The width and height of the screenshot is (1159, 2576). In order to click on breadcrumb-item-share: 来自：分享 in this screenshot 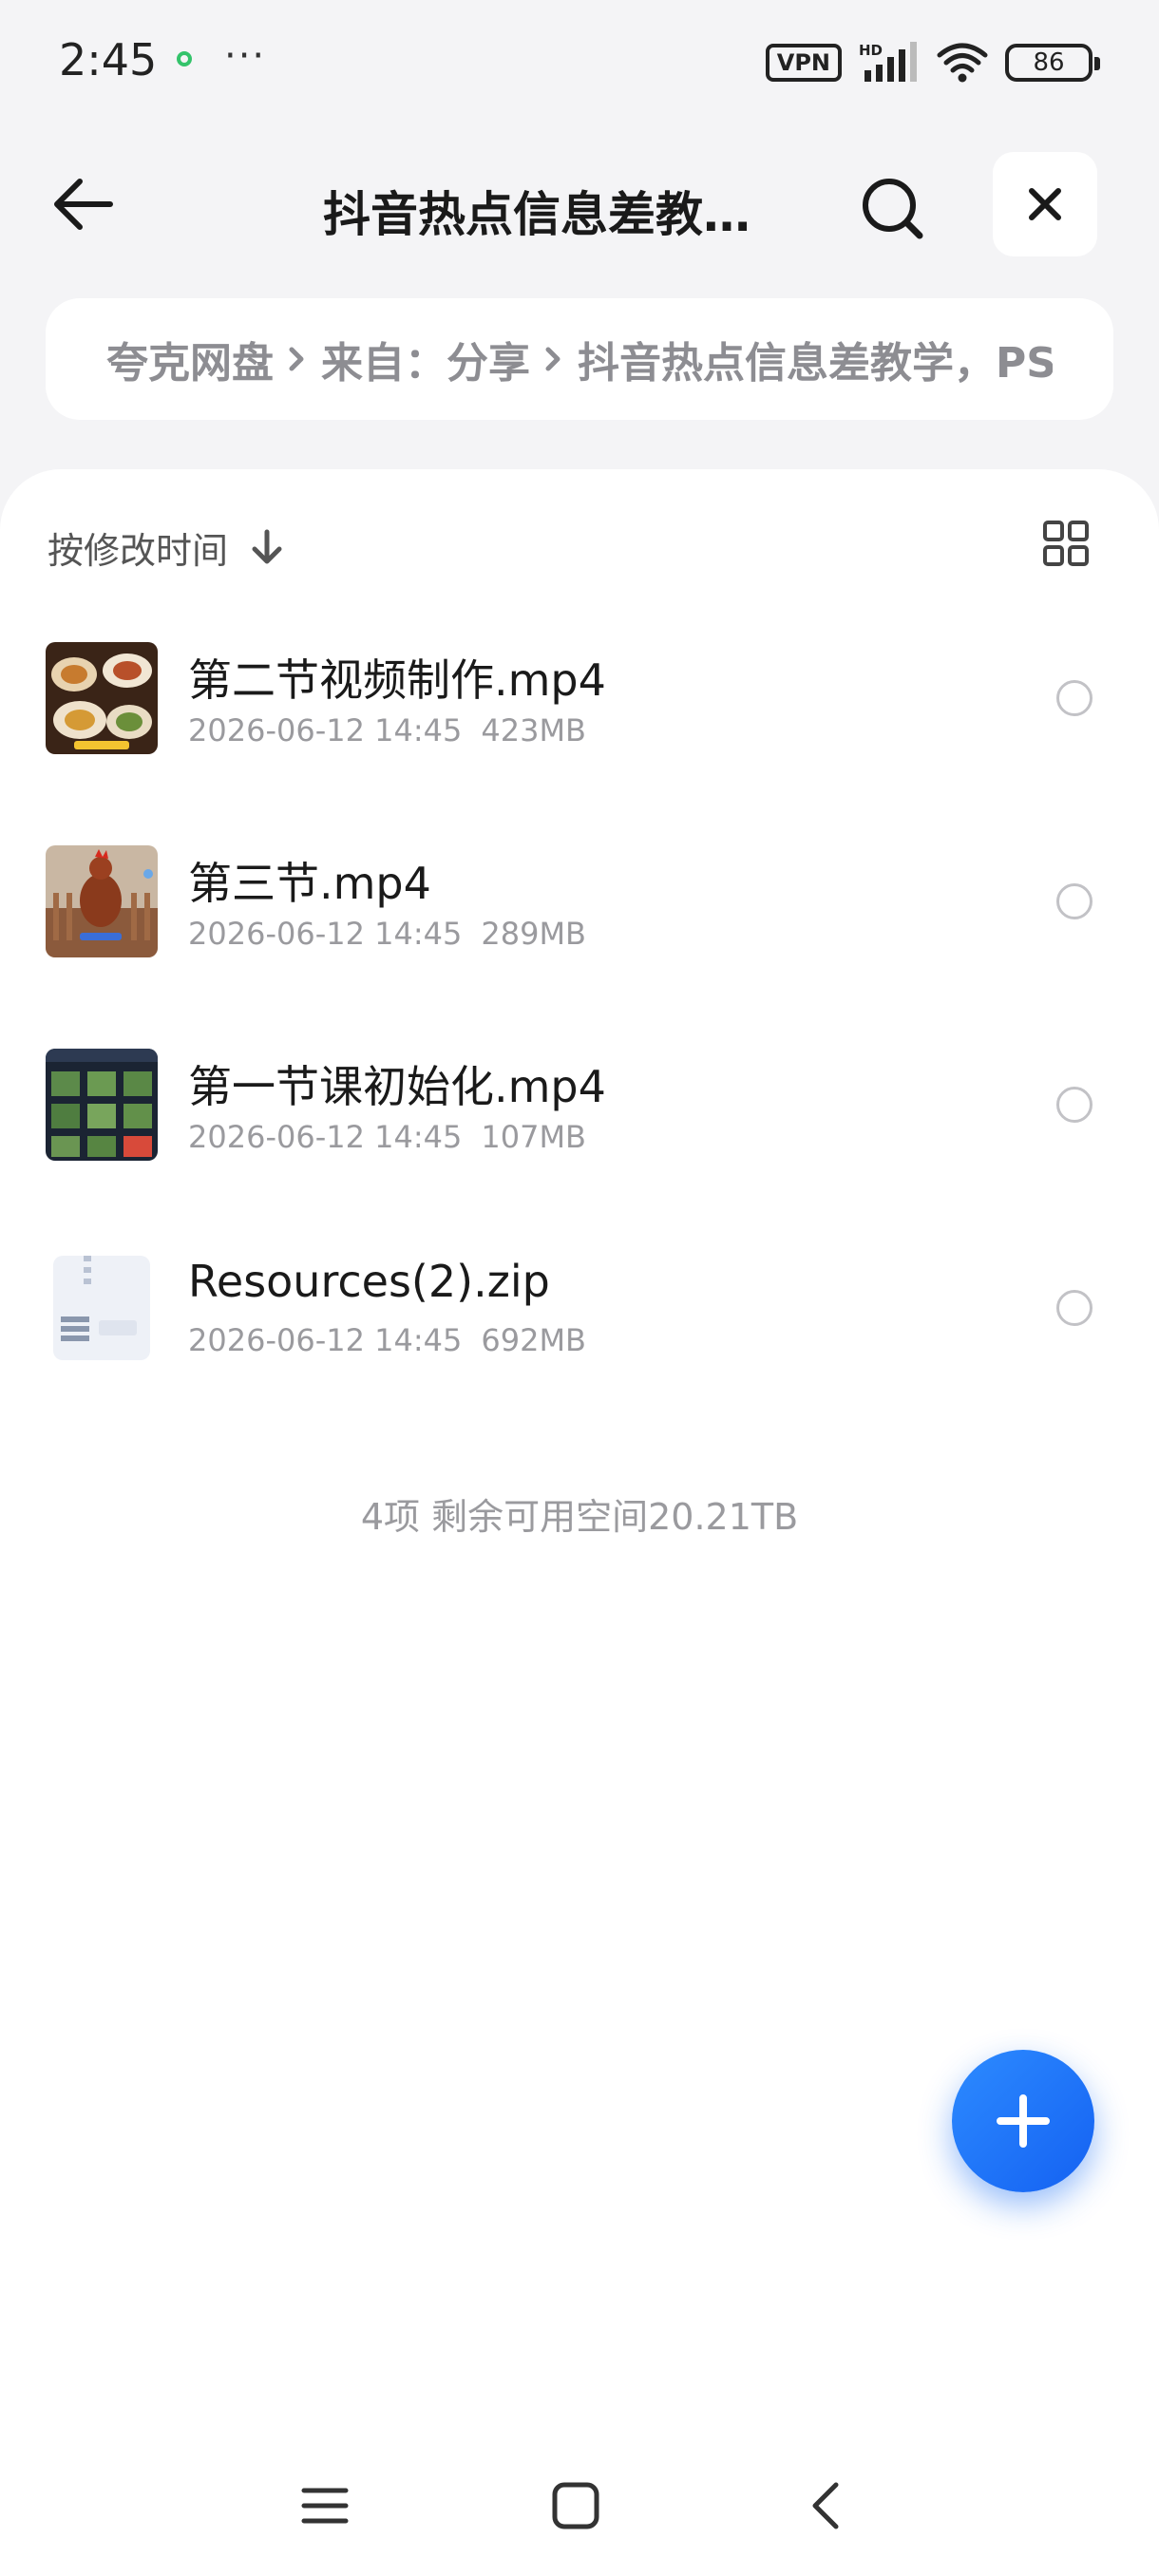, I will do `click(425, 359)`.